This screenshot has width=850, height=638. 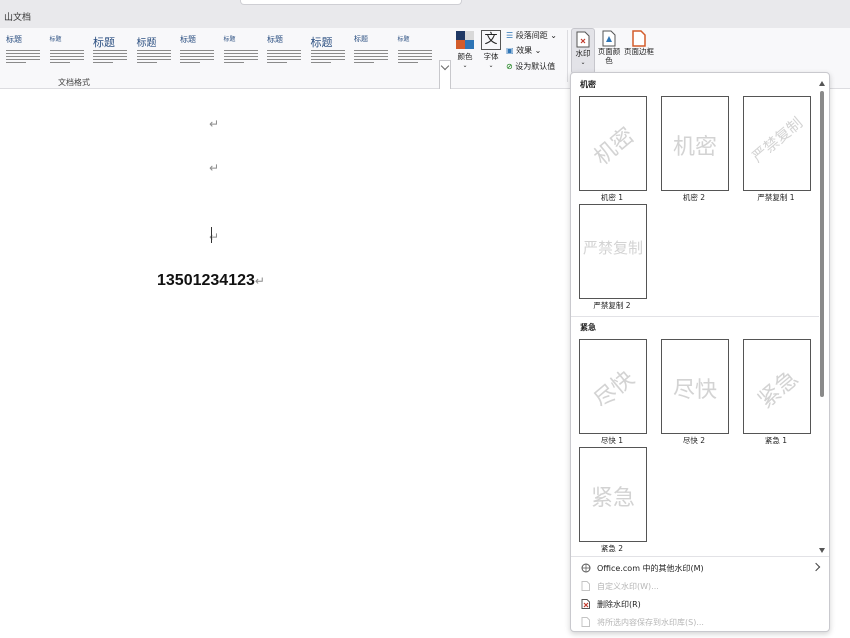 I want to click on page-color-label: 页面颜色, so click(x=609, y=56).